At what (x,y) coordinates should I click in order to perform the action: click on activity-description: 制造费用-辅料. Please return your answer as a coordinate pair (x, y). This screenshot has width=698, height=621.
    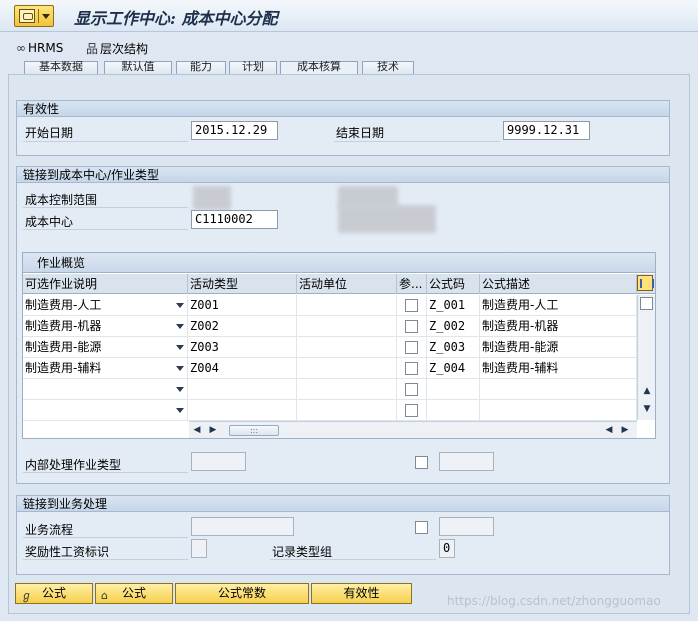
    Looking at the image, I should click on (105, 368).